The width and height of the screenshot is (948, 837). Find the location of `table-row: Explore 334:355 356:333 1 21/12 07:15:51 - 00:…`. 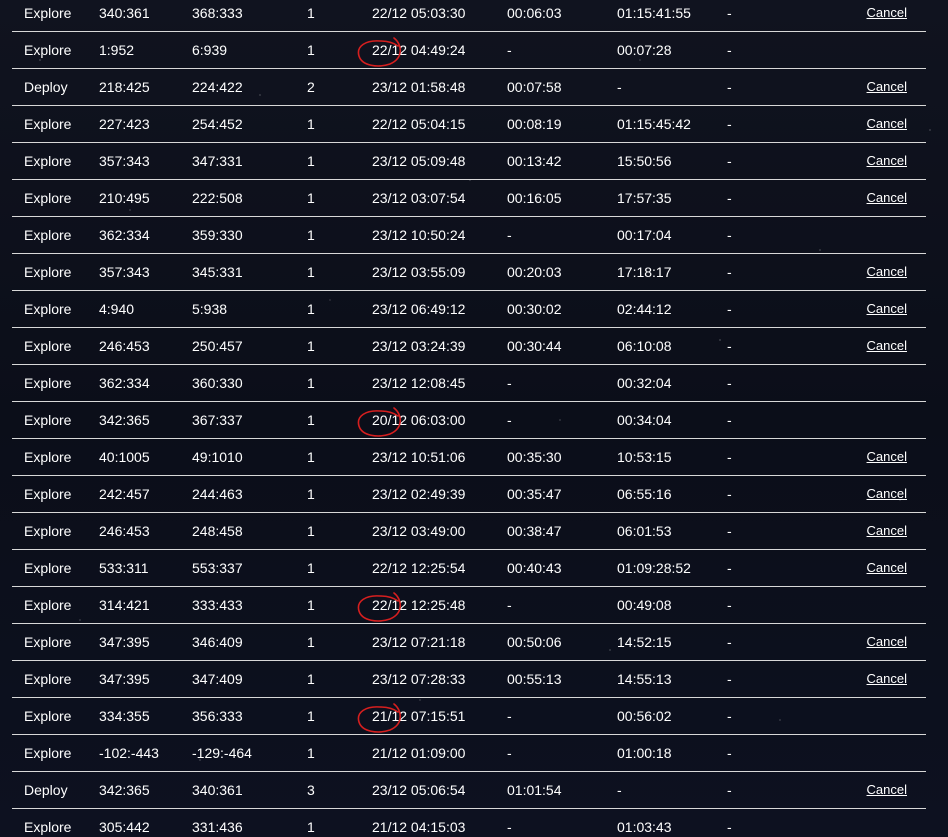

table-row: Explore 334:355 356:333 1 21/12 07:15:51 - 00:… is located at coordinates (469, 716).